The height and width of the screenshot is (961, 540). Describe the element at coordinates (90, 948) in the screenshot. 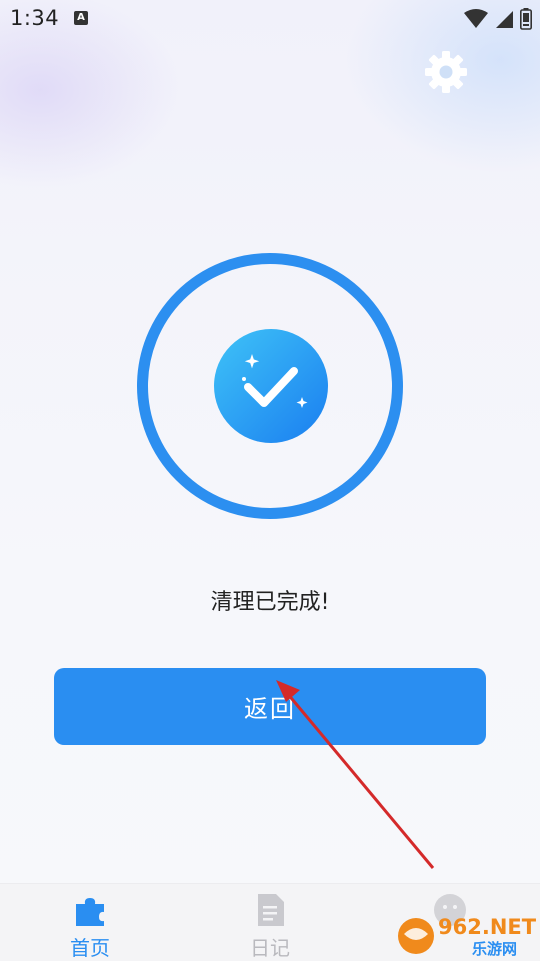

I see `nav-label-home: 首页` at that location.